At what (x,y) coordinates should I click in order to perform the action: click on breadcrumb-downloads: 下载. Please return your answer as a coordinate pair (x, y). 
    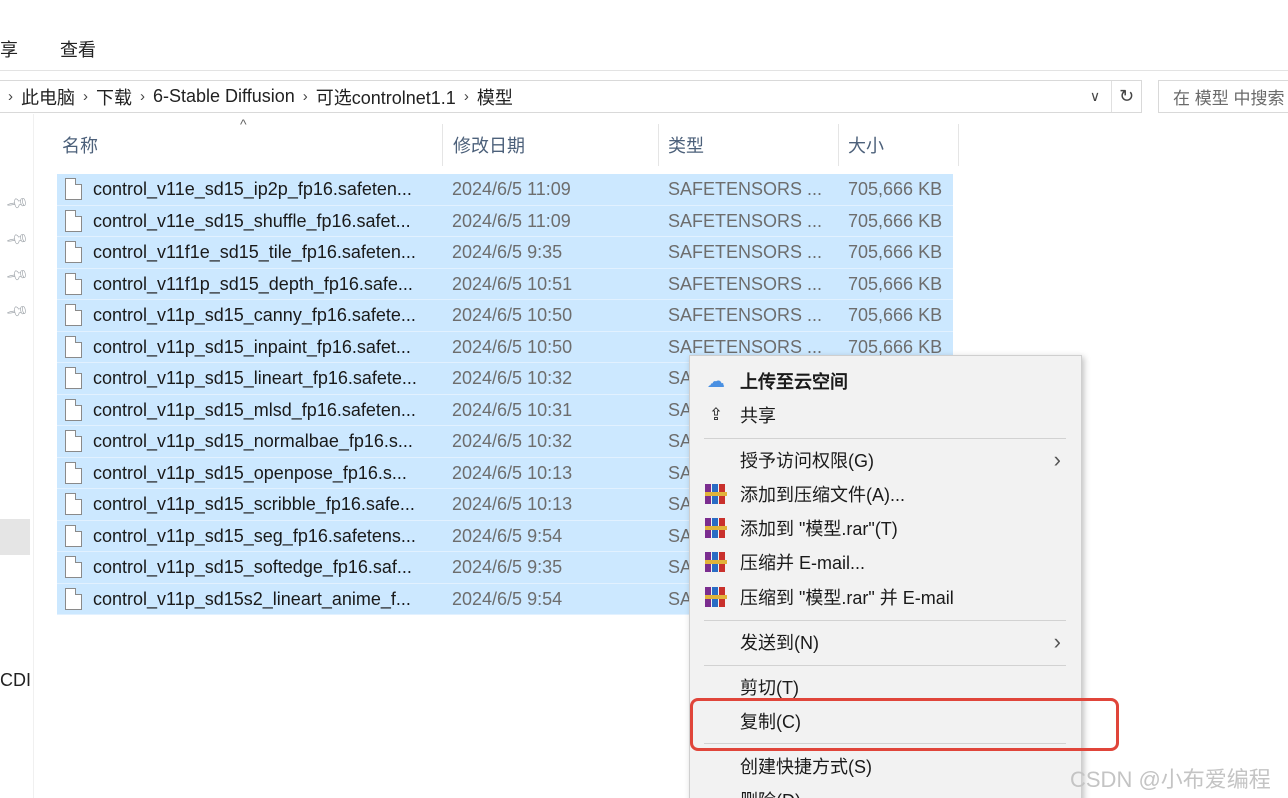
    Looking at the image, I should click on (114, 97).